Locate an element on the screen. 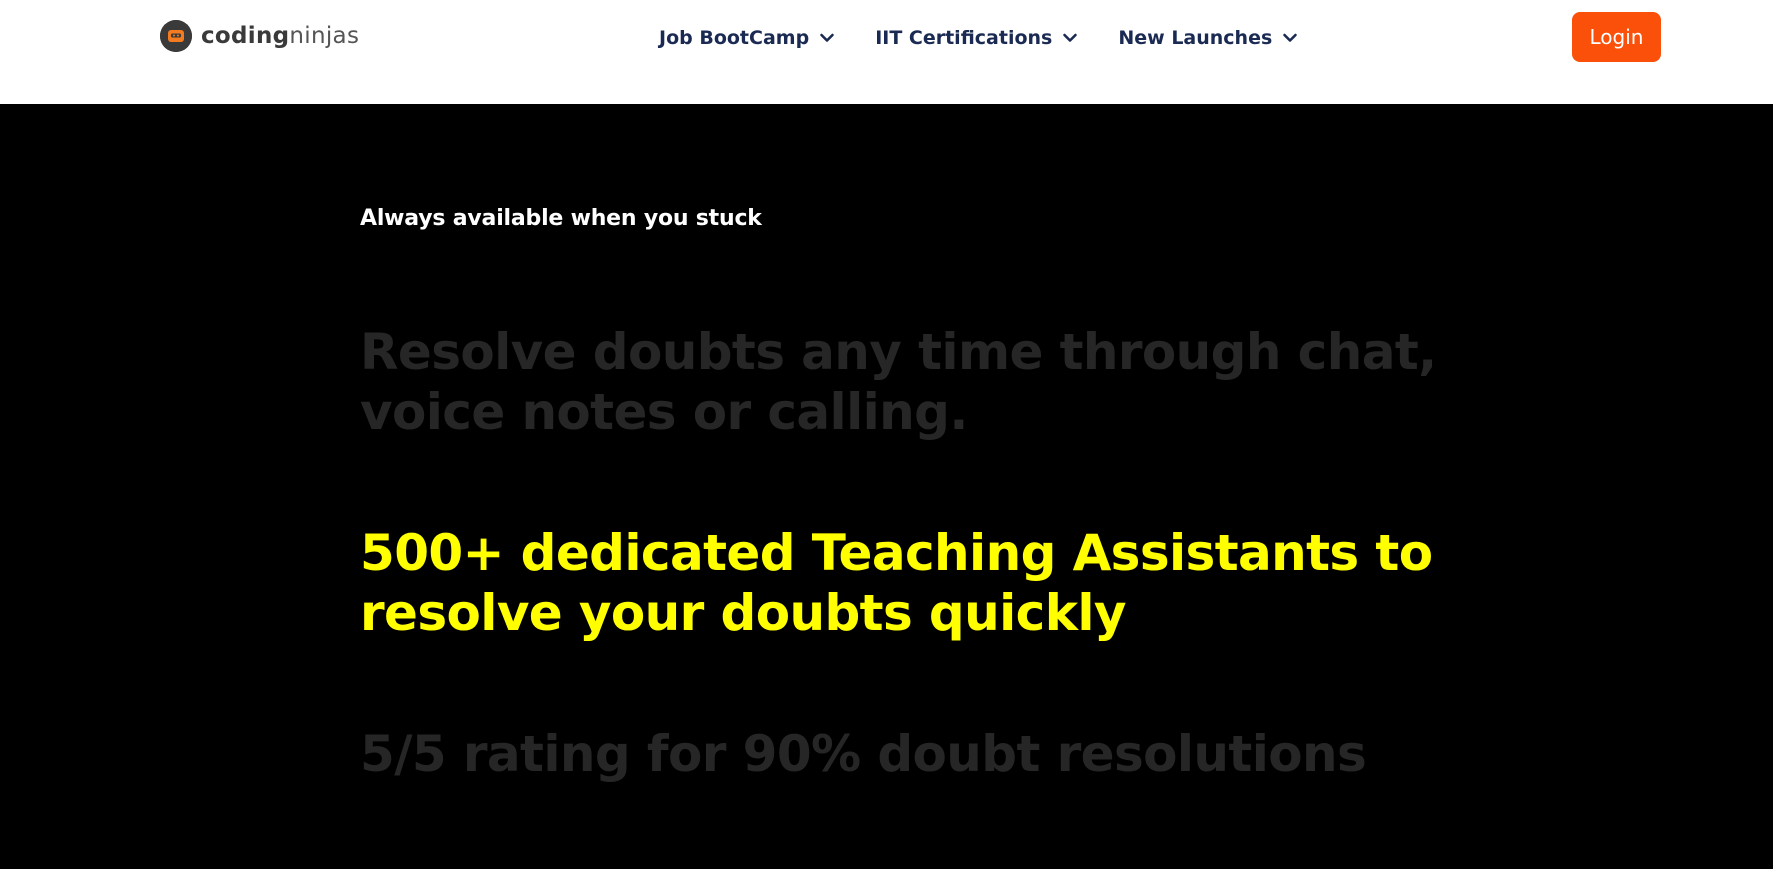 The width and height of the screenshot is (1773, 869). logo-text-light: ninjas is located at coordinates (324, 36).